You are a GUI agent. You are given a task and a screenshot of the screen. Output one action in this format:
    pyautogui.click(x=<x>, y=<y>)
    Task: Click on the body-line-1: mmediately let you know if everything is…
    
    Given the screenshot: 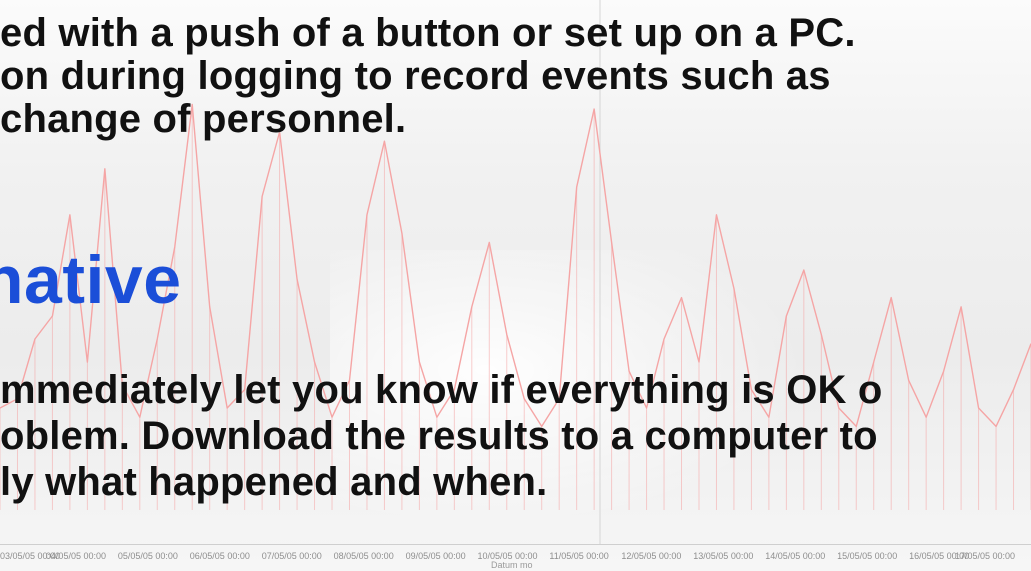 What is the action you would take?
    pyautogui.click(x=441, y=390)
    